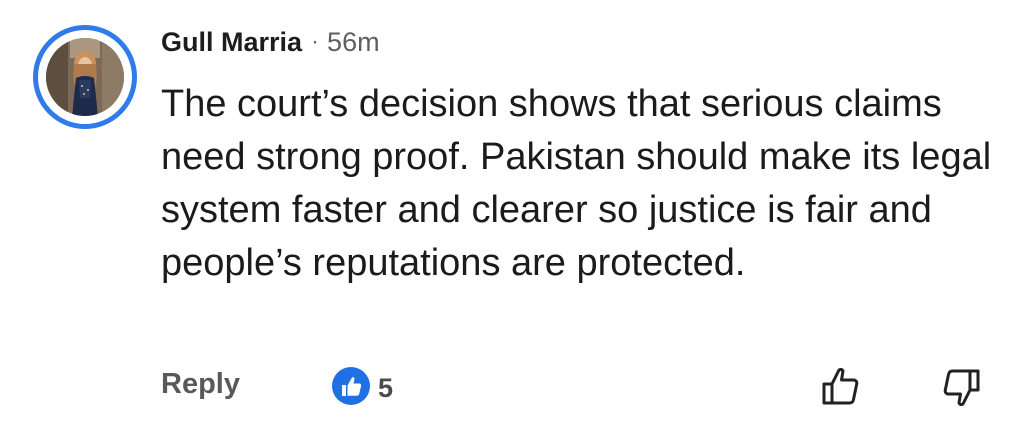 Image resolution: width=1024 pixels, height=448 pixels. I want to click on comment-actions: Reply 5, so click(581, 386).